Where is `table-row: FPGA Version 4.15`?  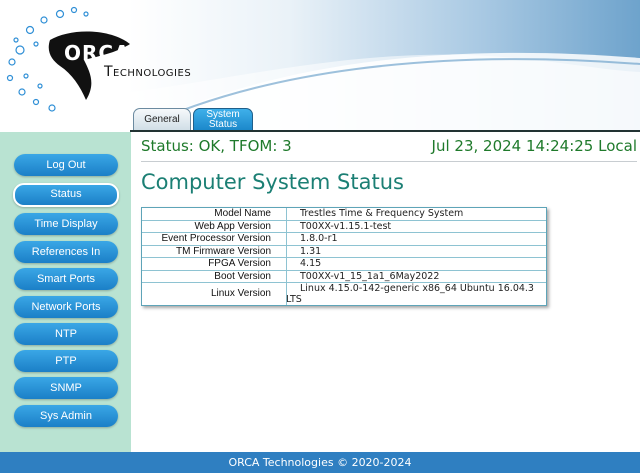
table-row: FPGA Version 4.15 is located at coordinates (344, 264).